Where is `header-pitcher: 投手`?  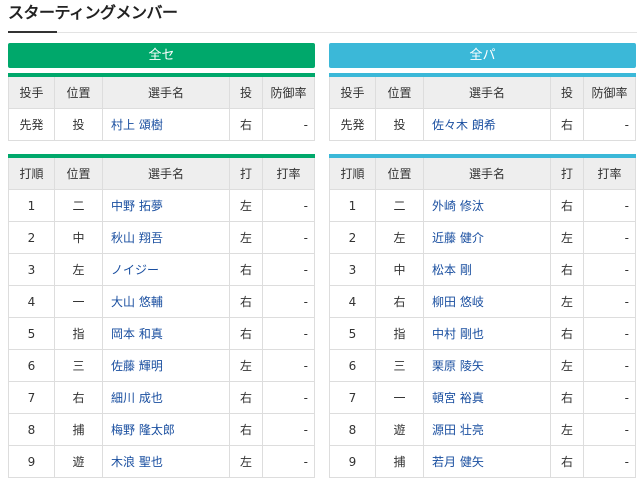
header-pitcher: 投手 is located at coordinates (31, 91).